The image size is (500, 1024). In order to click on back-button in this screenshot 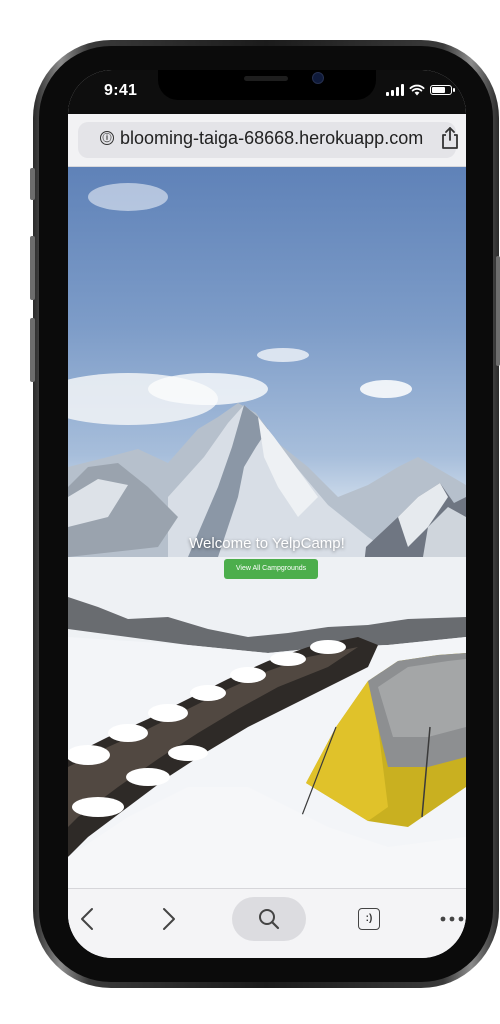, I will do `click(87, 919)`.